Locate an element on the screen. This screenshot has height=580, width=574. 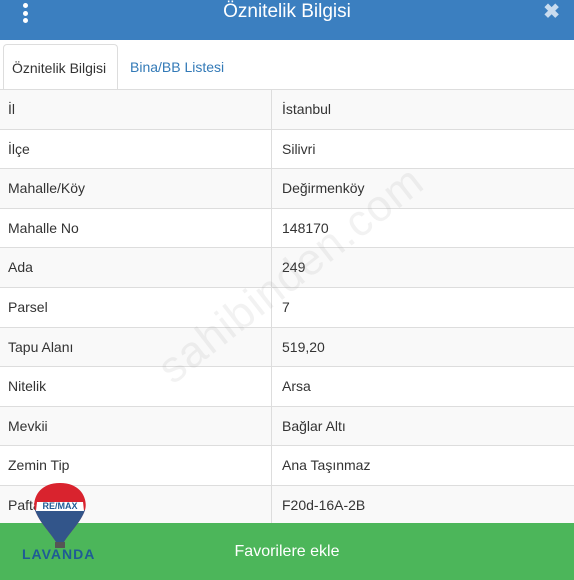
row-value: Arsa is located at coordinates (296, 386).